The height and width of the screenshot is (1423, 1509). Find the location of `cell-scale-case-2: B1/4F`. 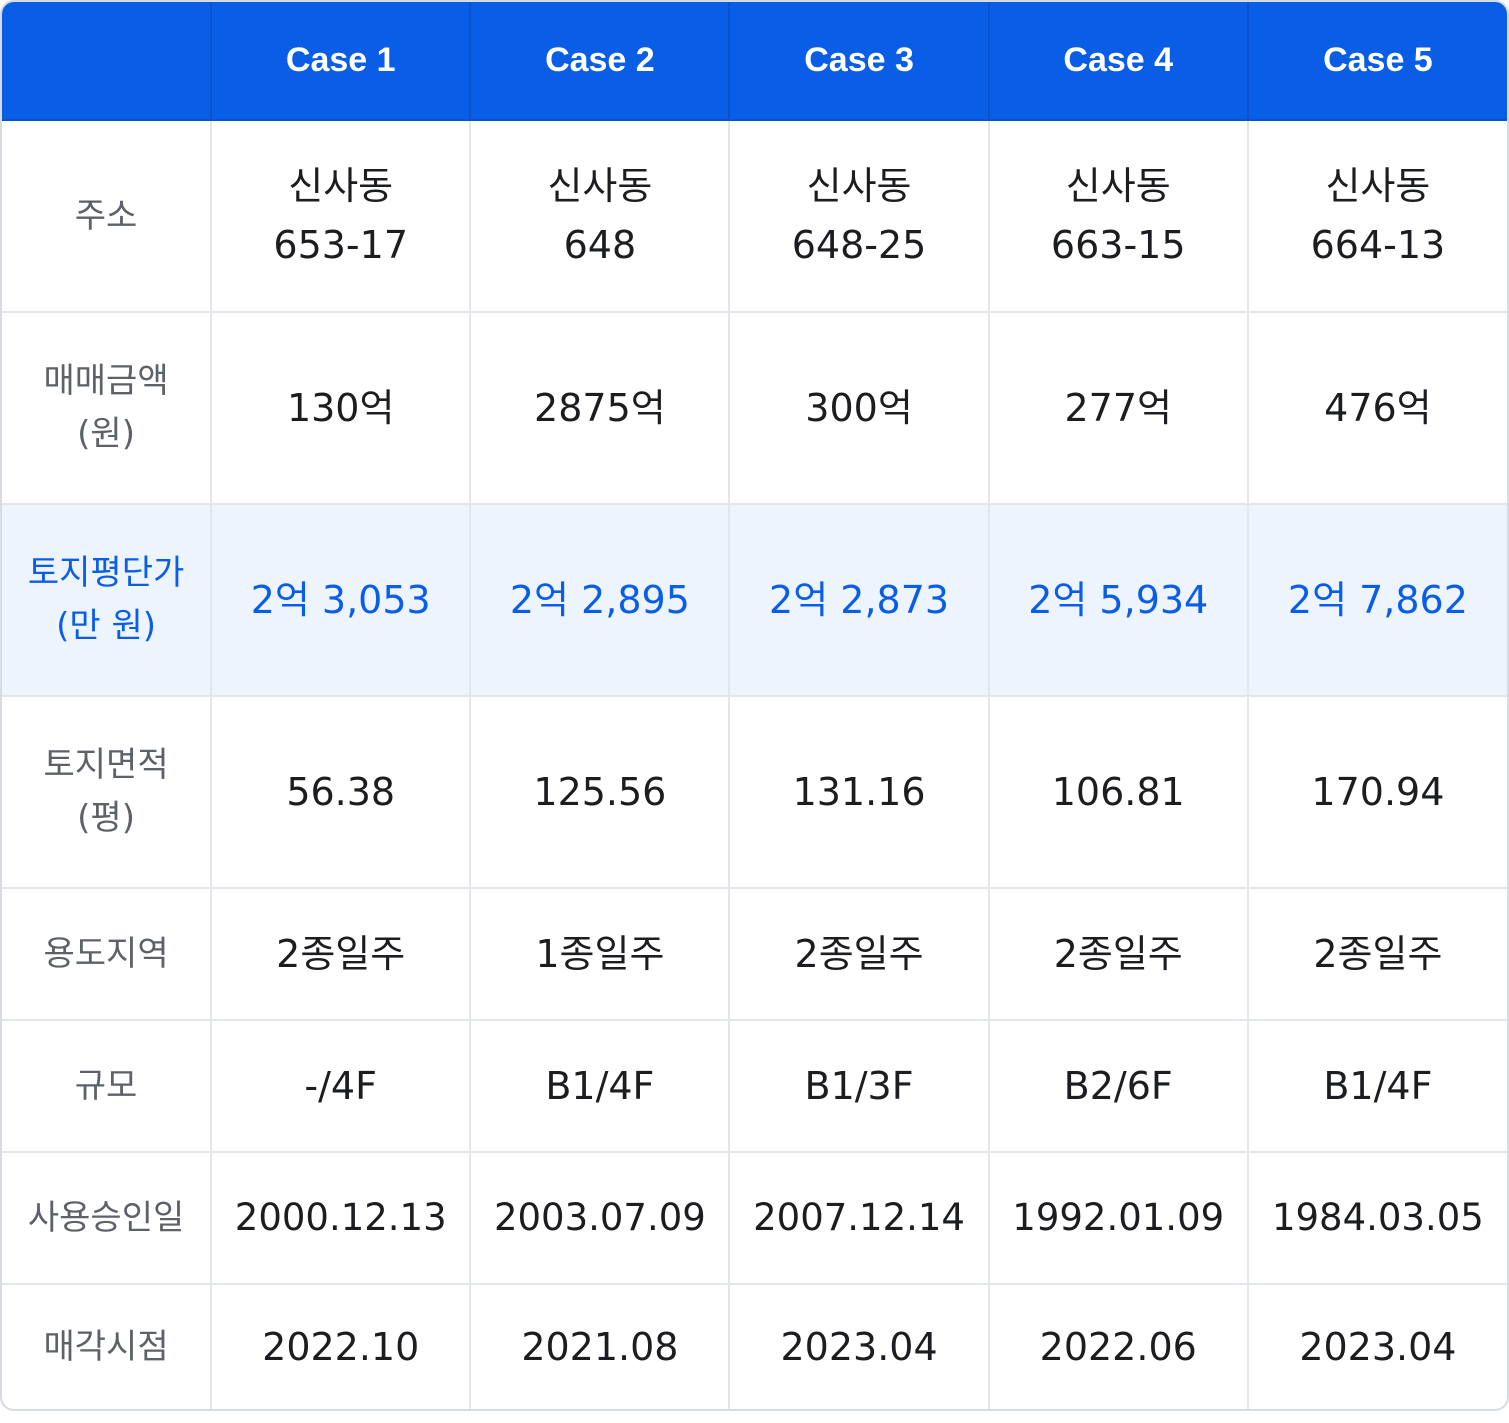

cell-scale-case-2: B1/4F is located at coordinates (600, 1086).